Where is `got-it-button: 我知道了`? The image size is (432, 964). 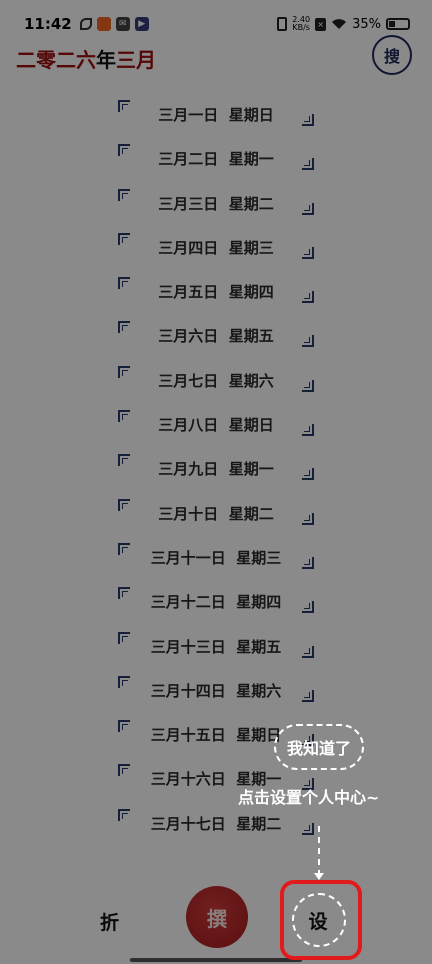 got-it-button: 我知道了 is located at coordinates (319, 747).